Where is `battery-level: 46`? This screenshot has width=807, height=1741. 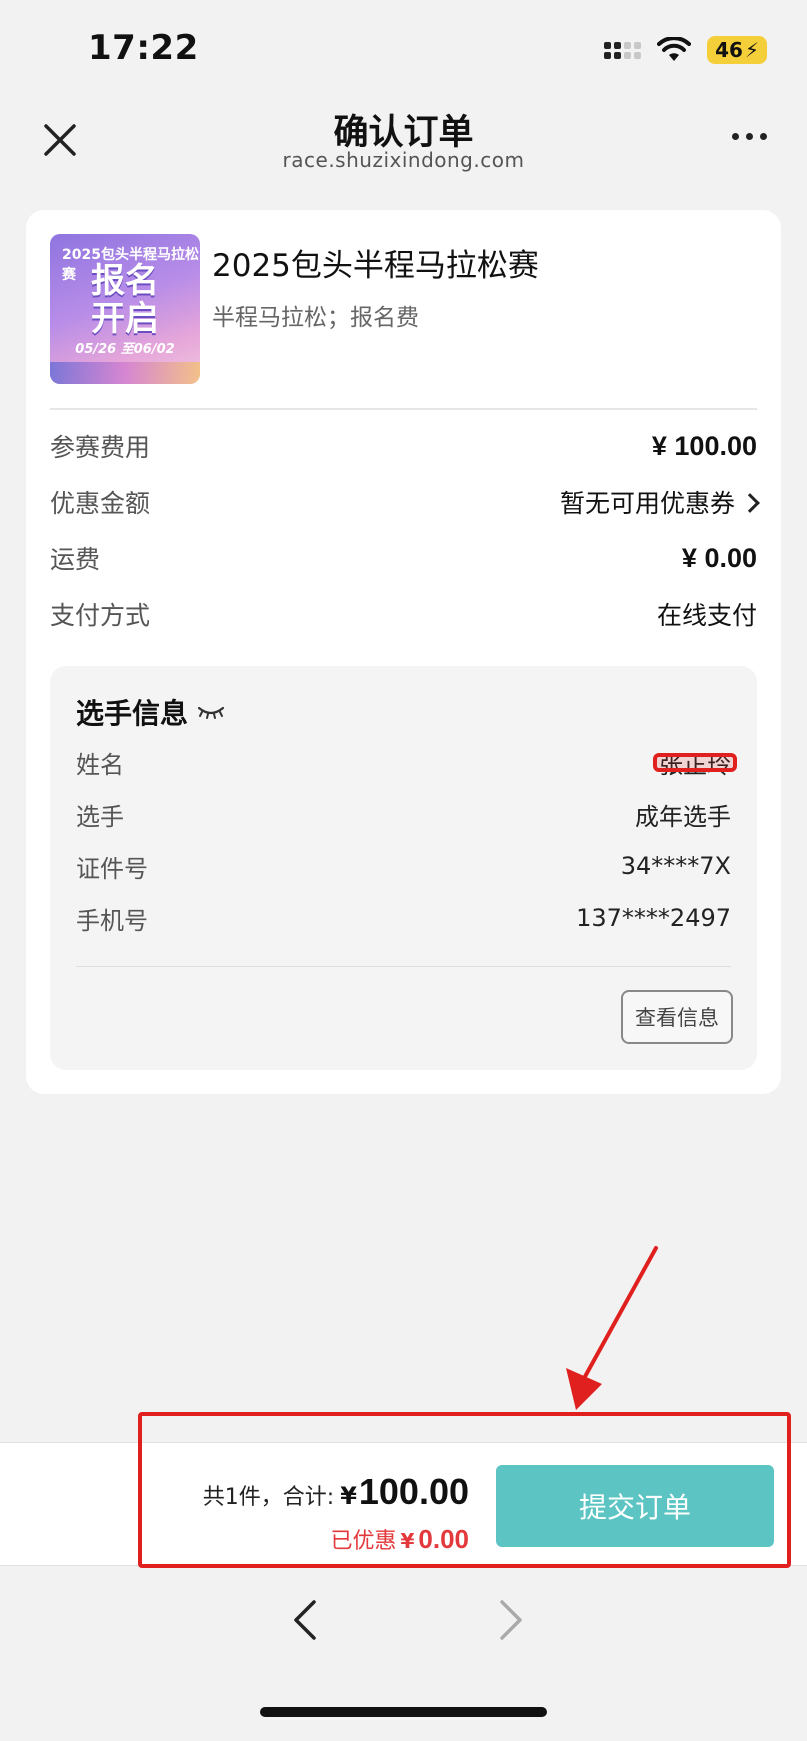 battery-level: 46 is located at coordinates (729, 50).